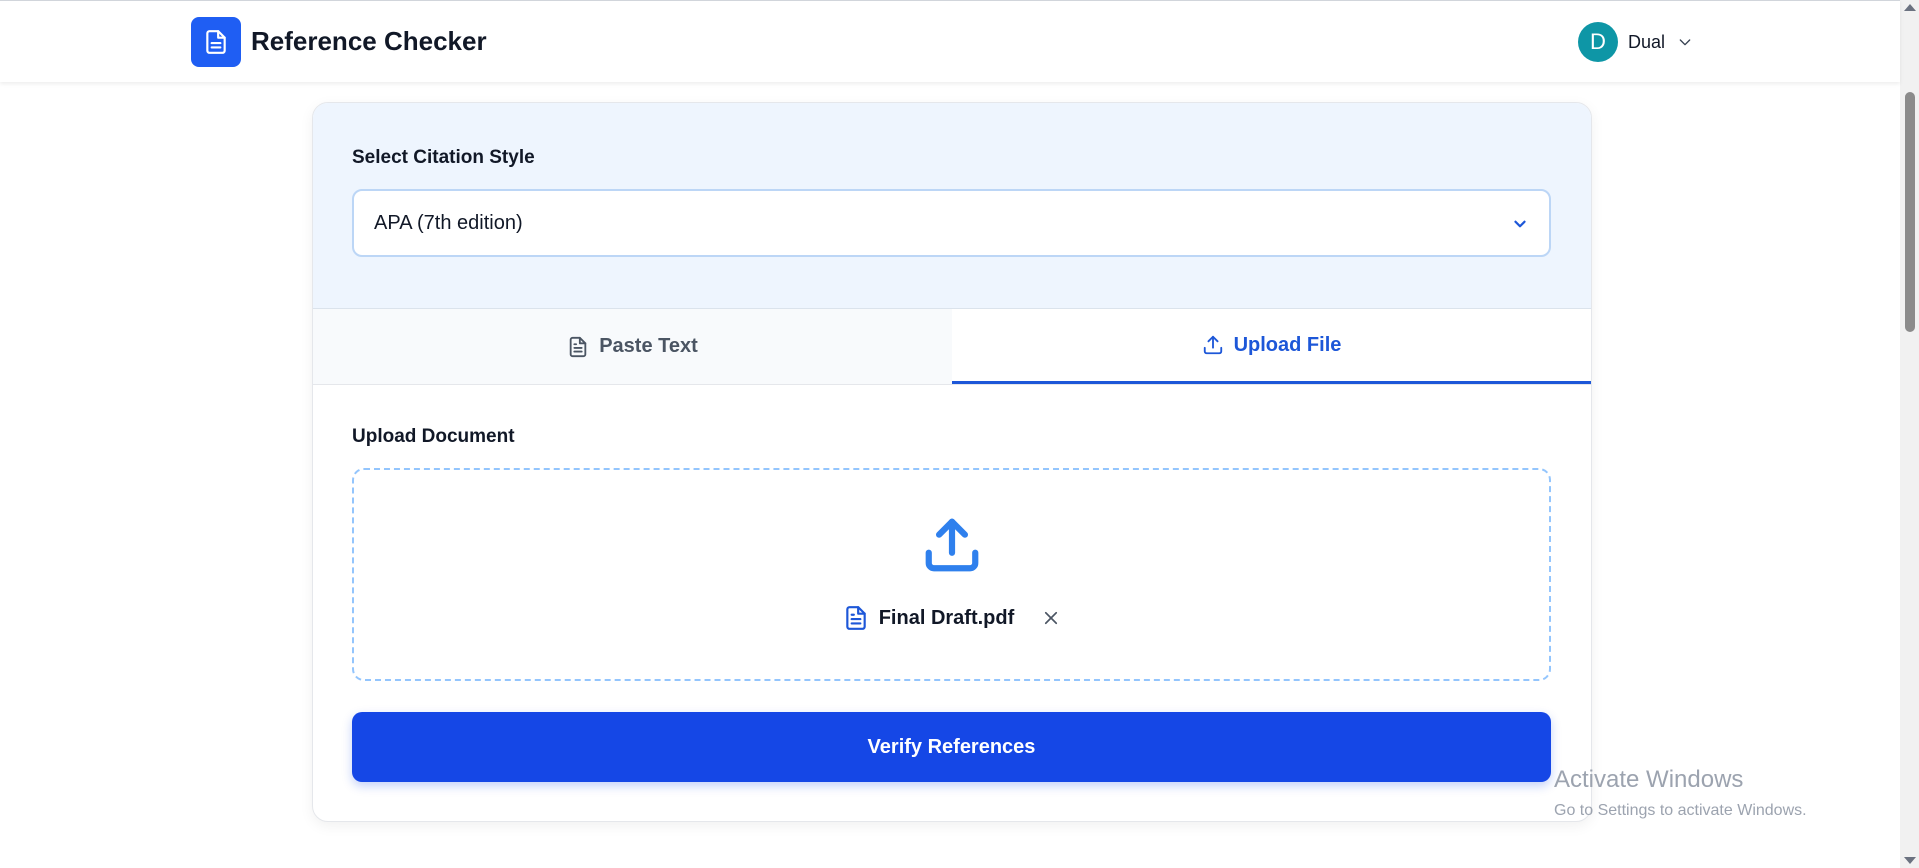  What do you see at coordinates (1909, 434) in the screenshot?
I see `vertical-scrollbar` at bounding box center [1909, 434].